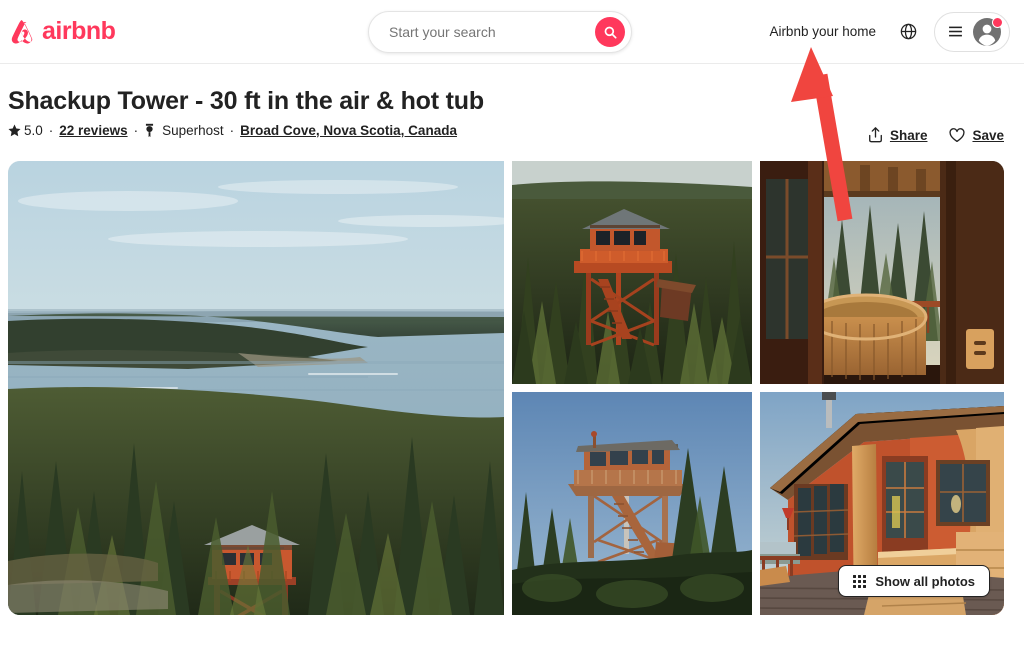  I want to click on search-icon, so click(610, 32).